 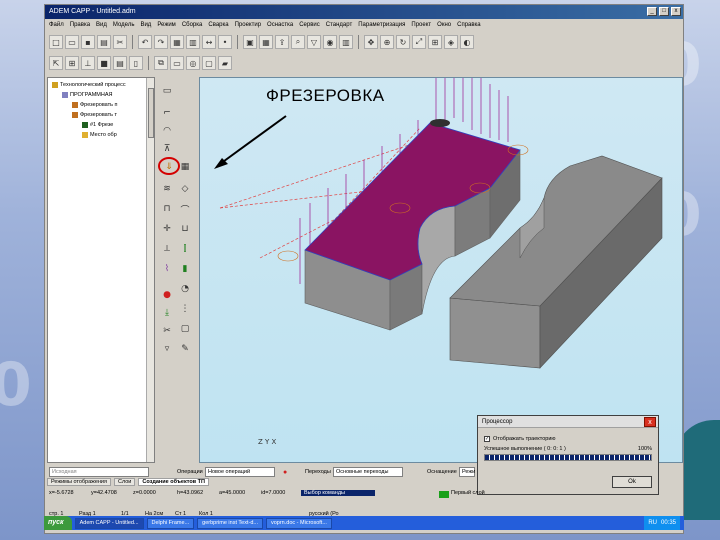 What do you see at coordinates (435, 42) in the screenshot?
I see `axes-icon: ⊞` at bounding box center [435, 42].